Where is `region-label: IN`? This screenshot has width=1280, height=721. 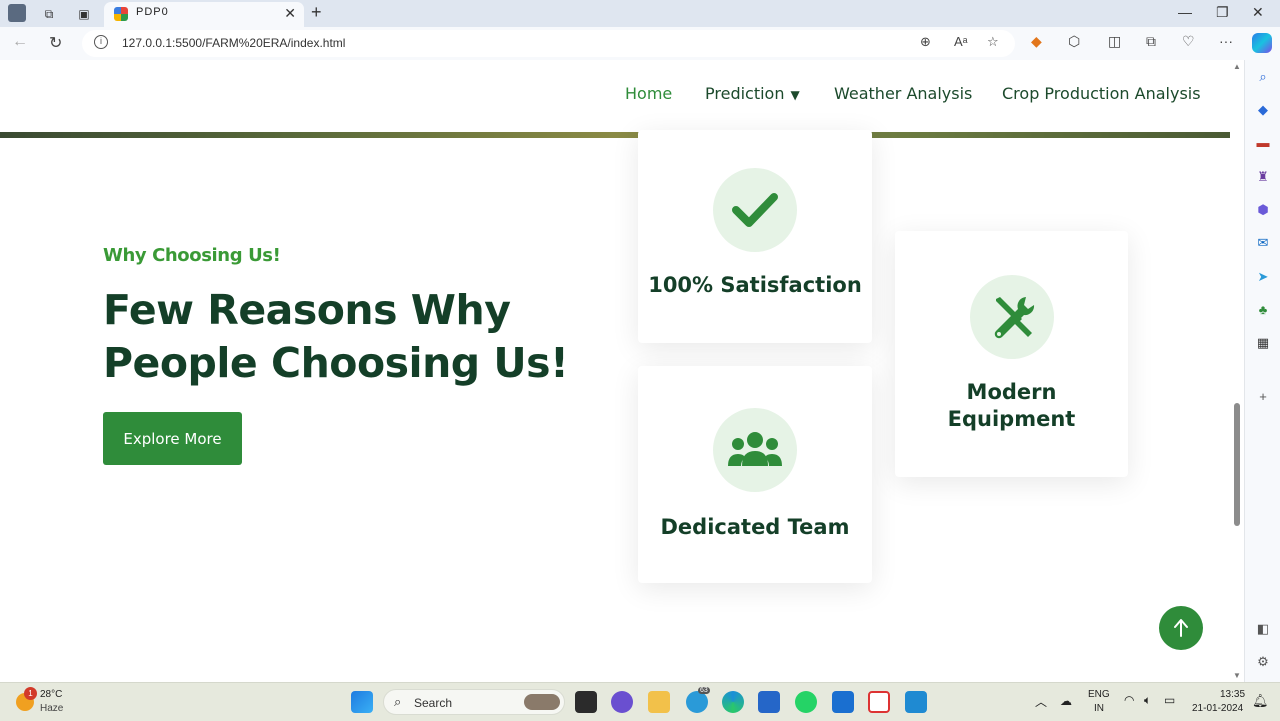 region-label: IN is located at coordinates (1099, 708).